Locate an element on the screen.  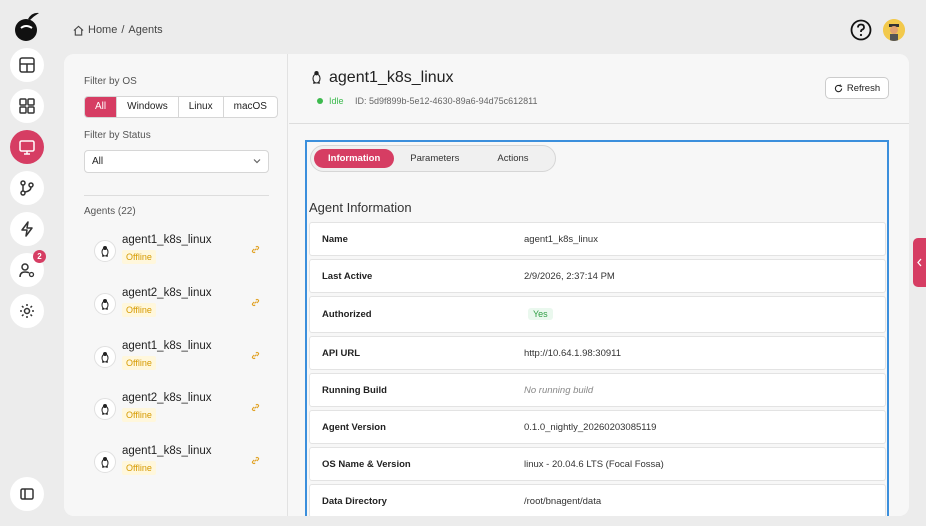
breadcrumb-current: Agents is located at coordinates (145, 30).